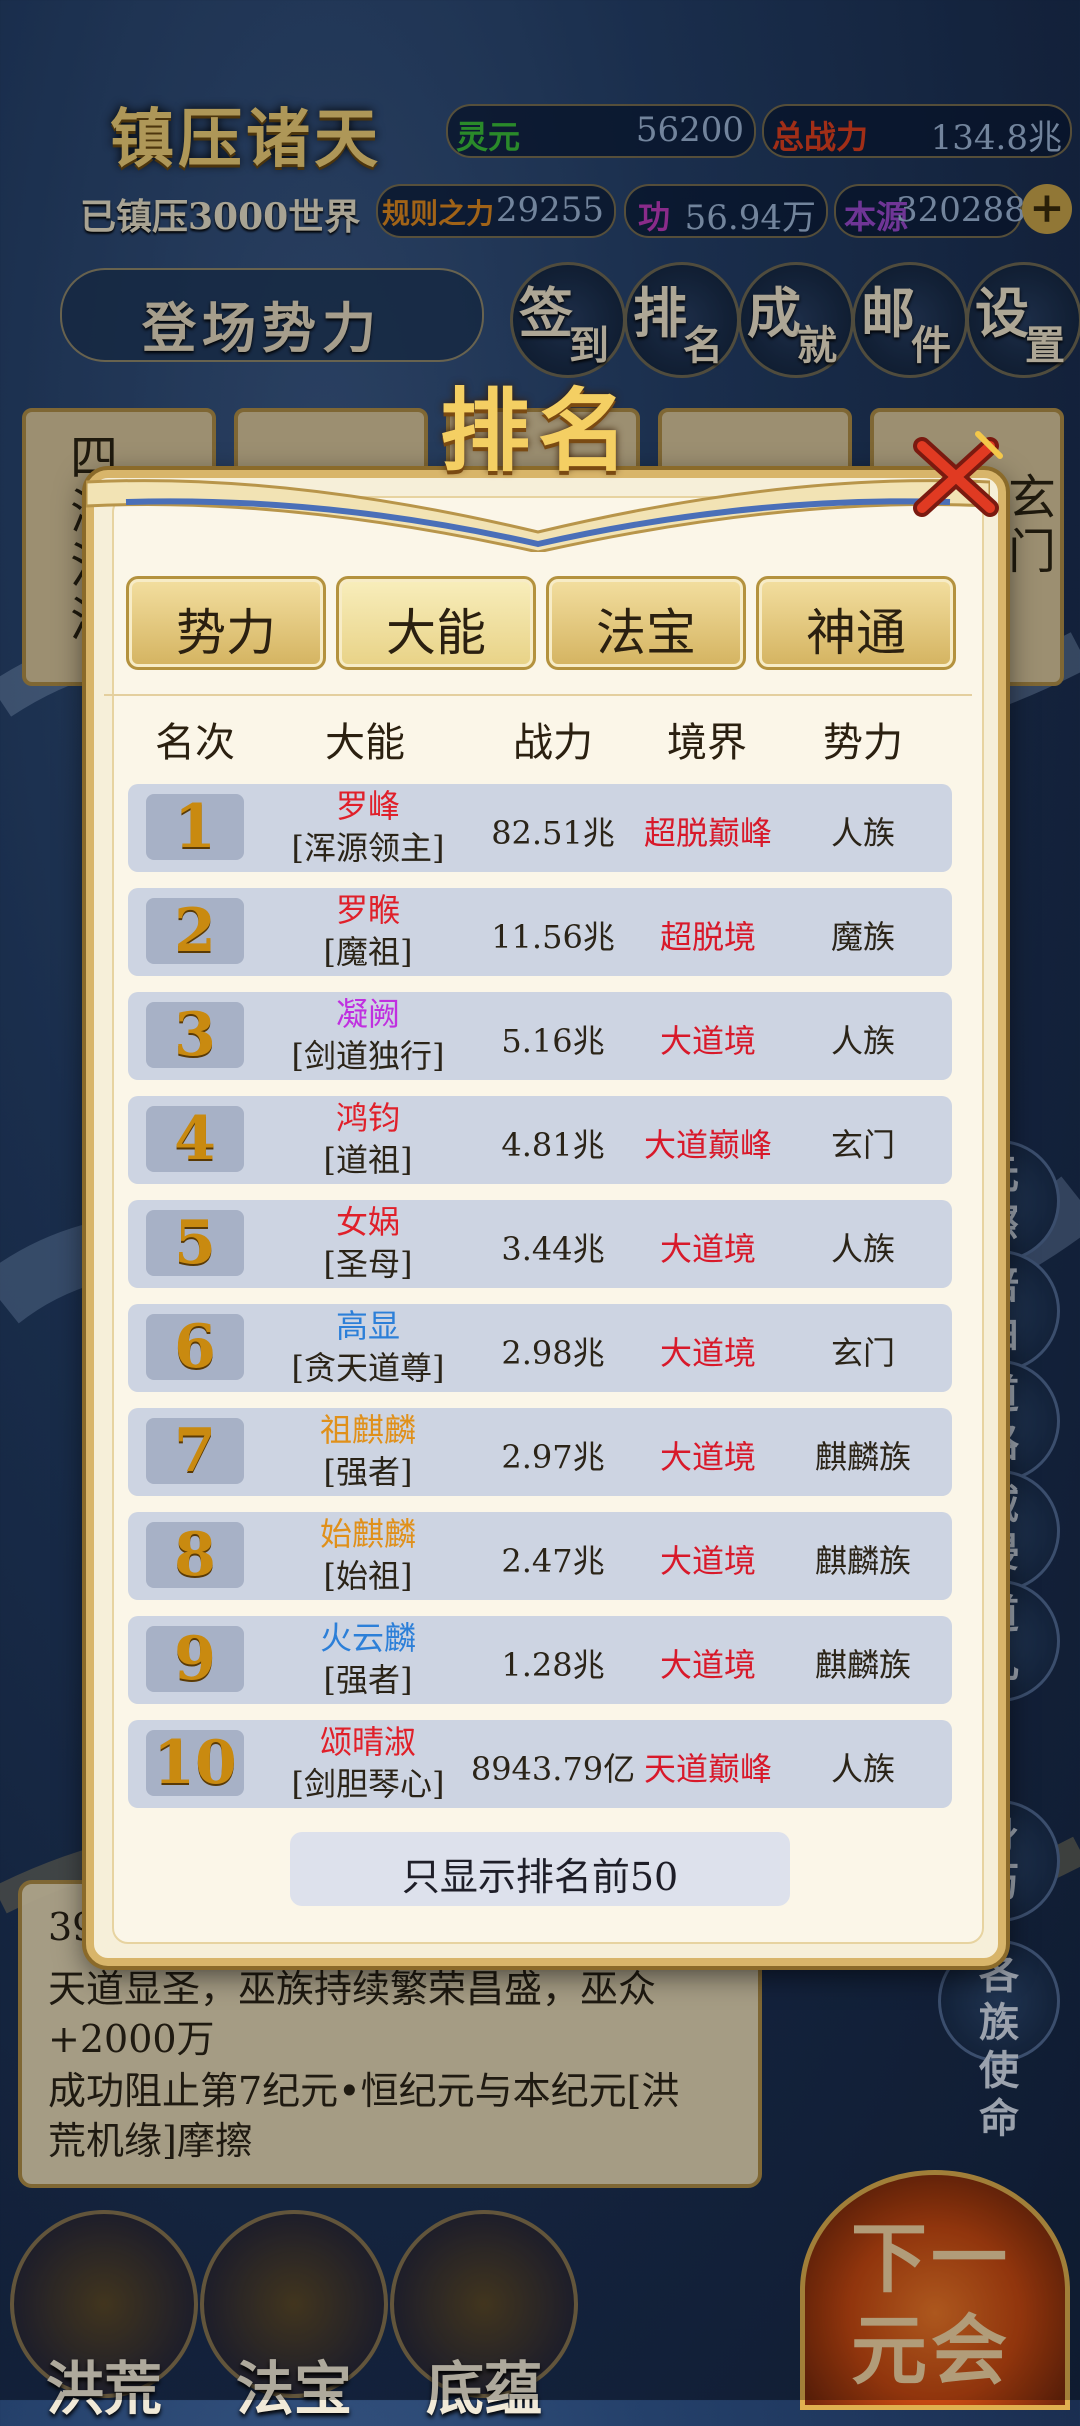 The height and width of the screenshot is (2426, 1080). I want to click on rank-number: 8, so click(195, 1555).